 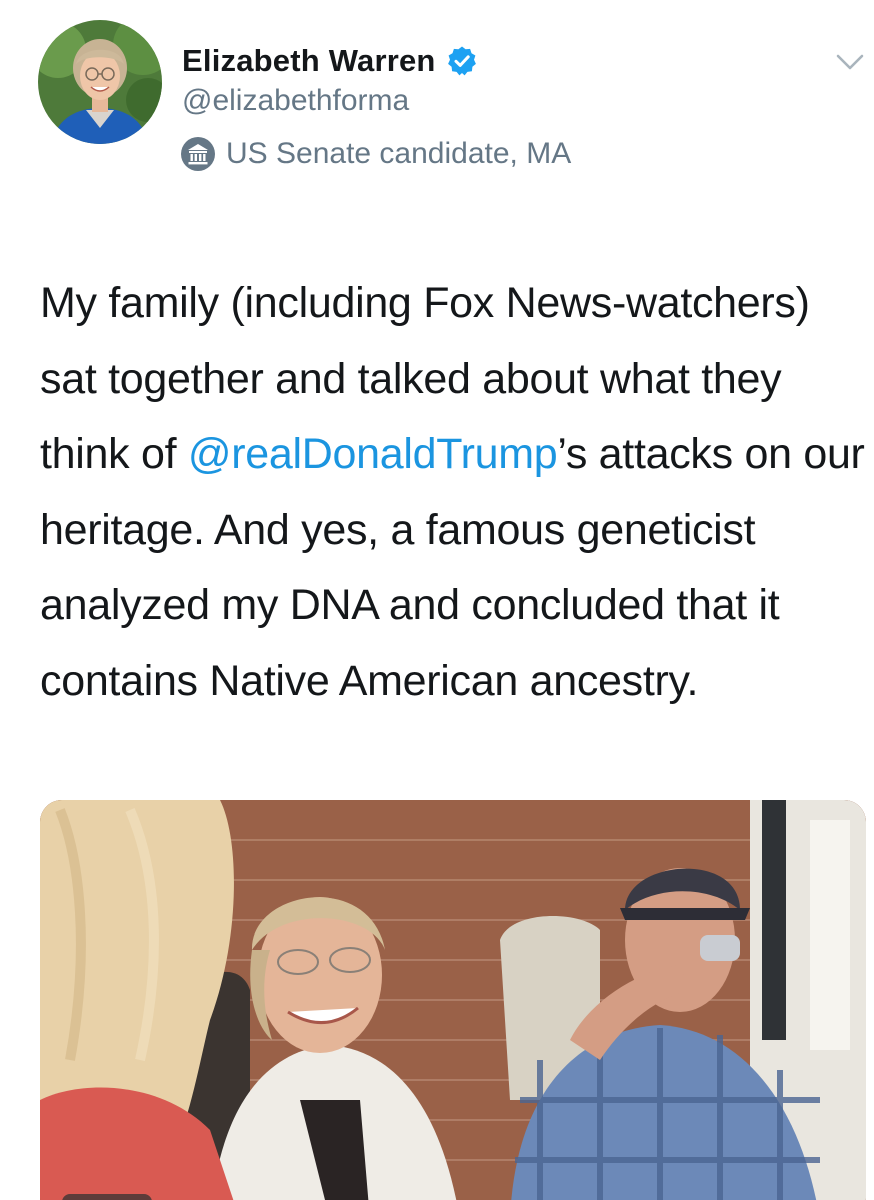 What do you see at coordinates (373, 454) in the screenshot?
I see `mention-link: @realDonaldTrump` at bounding box center [373, 454].